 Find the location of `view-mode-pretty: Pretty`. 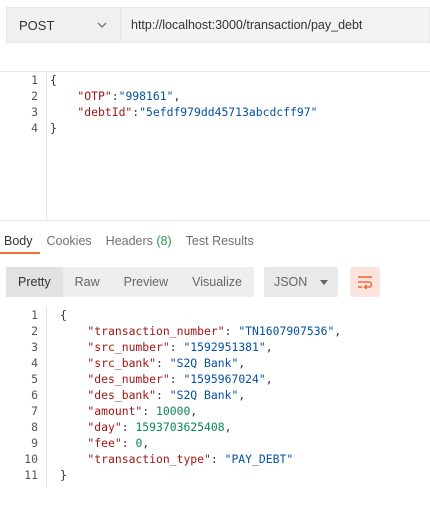

view-mode-pretty: Pretty is located at coordinates (34, 282).